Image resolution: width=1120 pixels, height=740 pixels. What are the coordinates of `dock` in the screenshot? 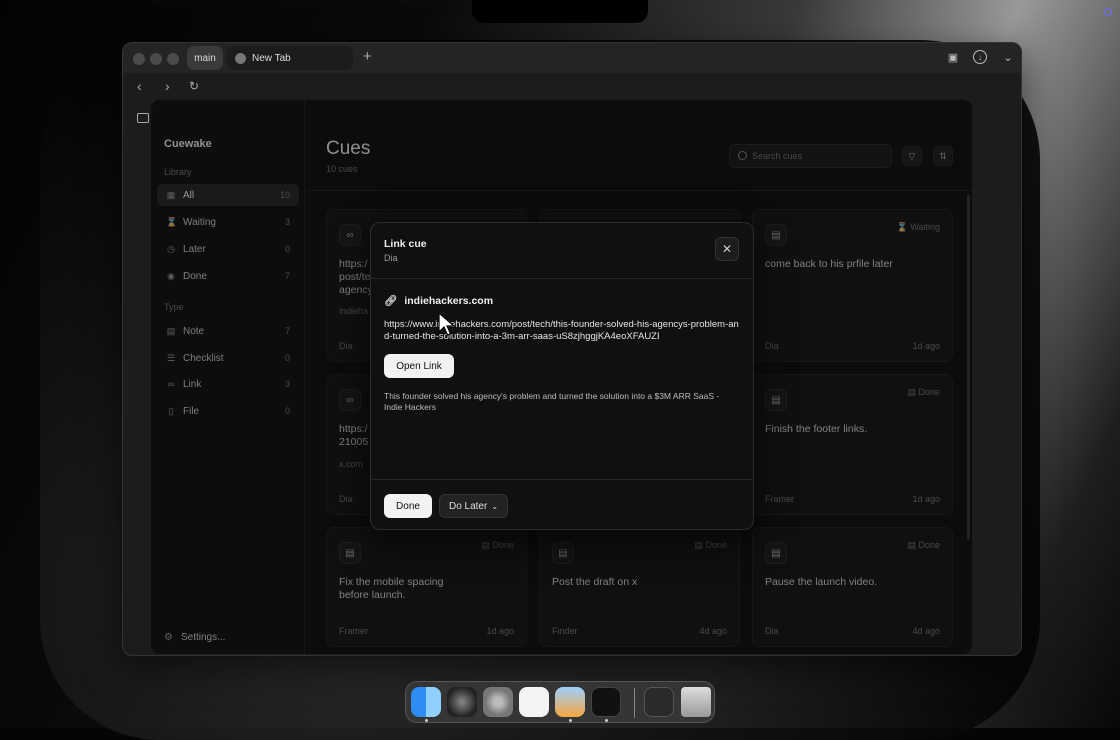 It's located at (560, 702).